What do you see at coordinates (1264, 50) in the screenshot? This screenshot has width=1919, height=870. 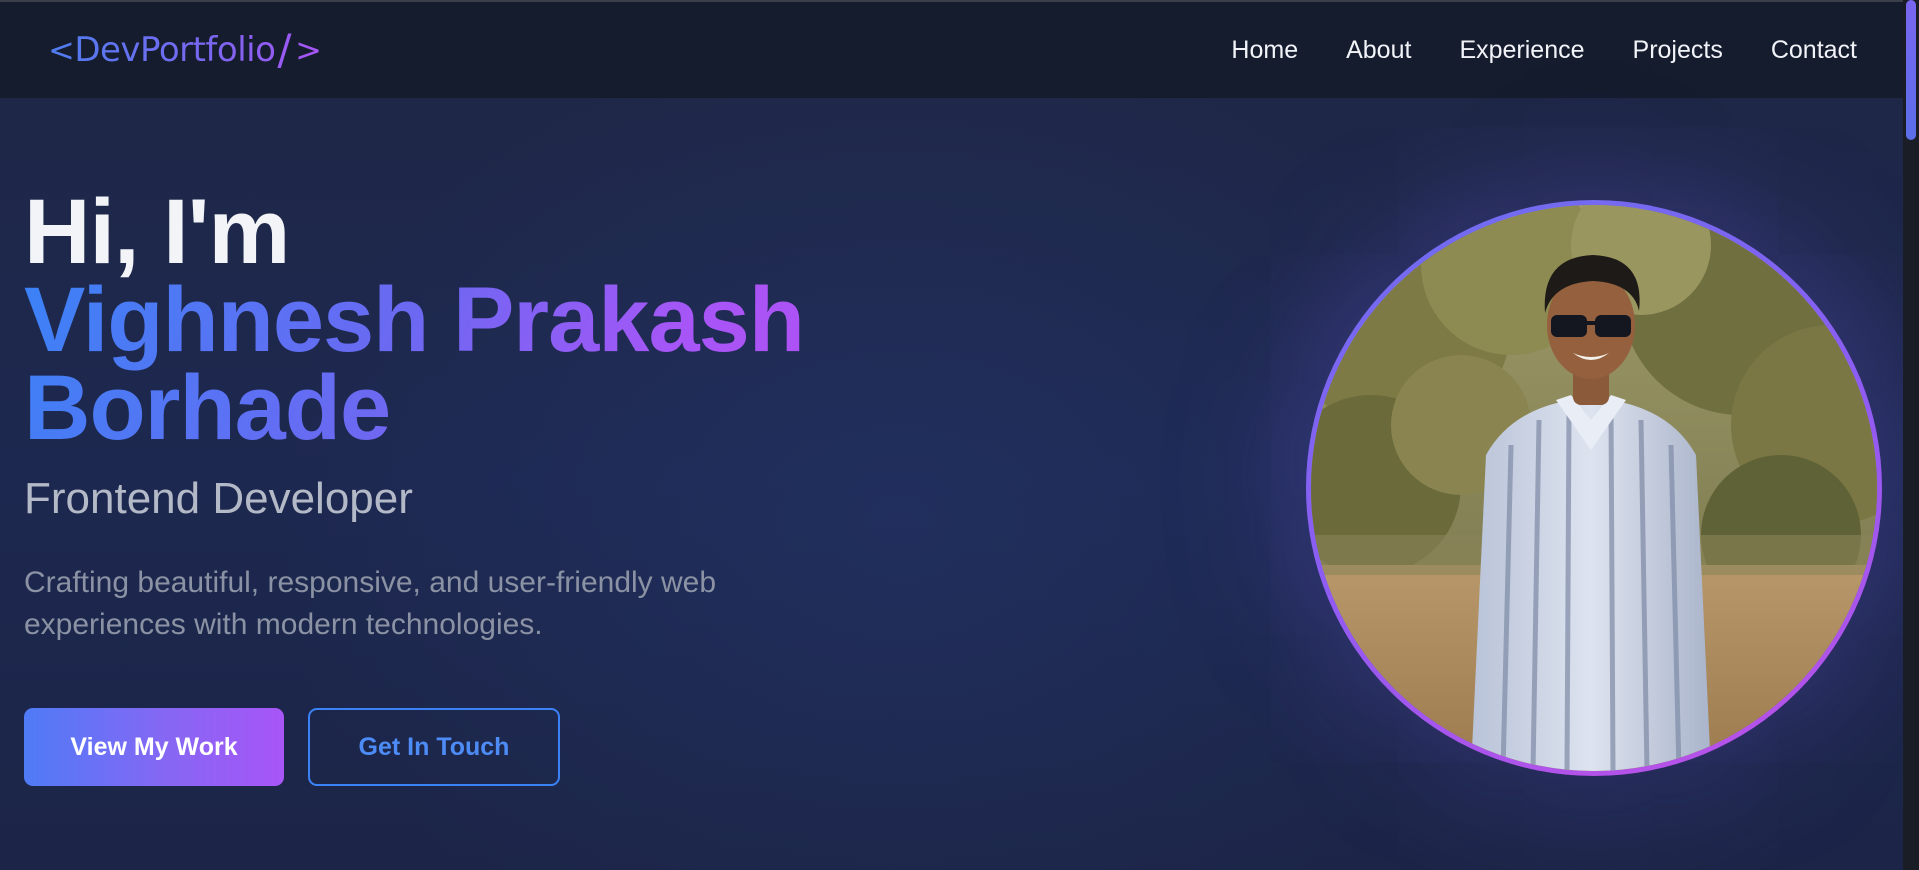 I see `nav-link-home: Home` at bounding box center [1264, 50].